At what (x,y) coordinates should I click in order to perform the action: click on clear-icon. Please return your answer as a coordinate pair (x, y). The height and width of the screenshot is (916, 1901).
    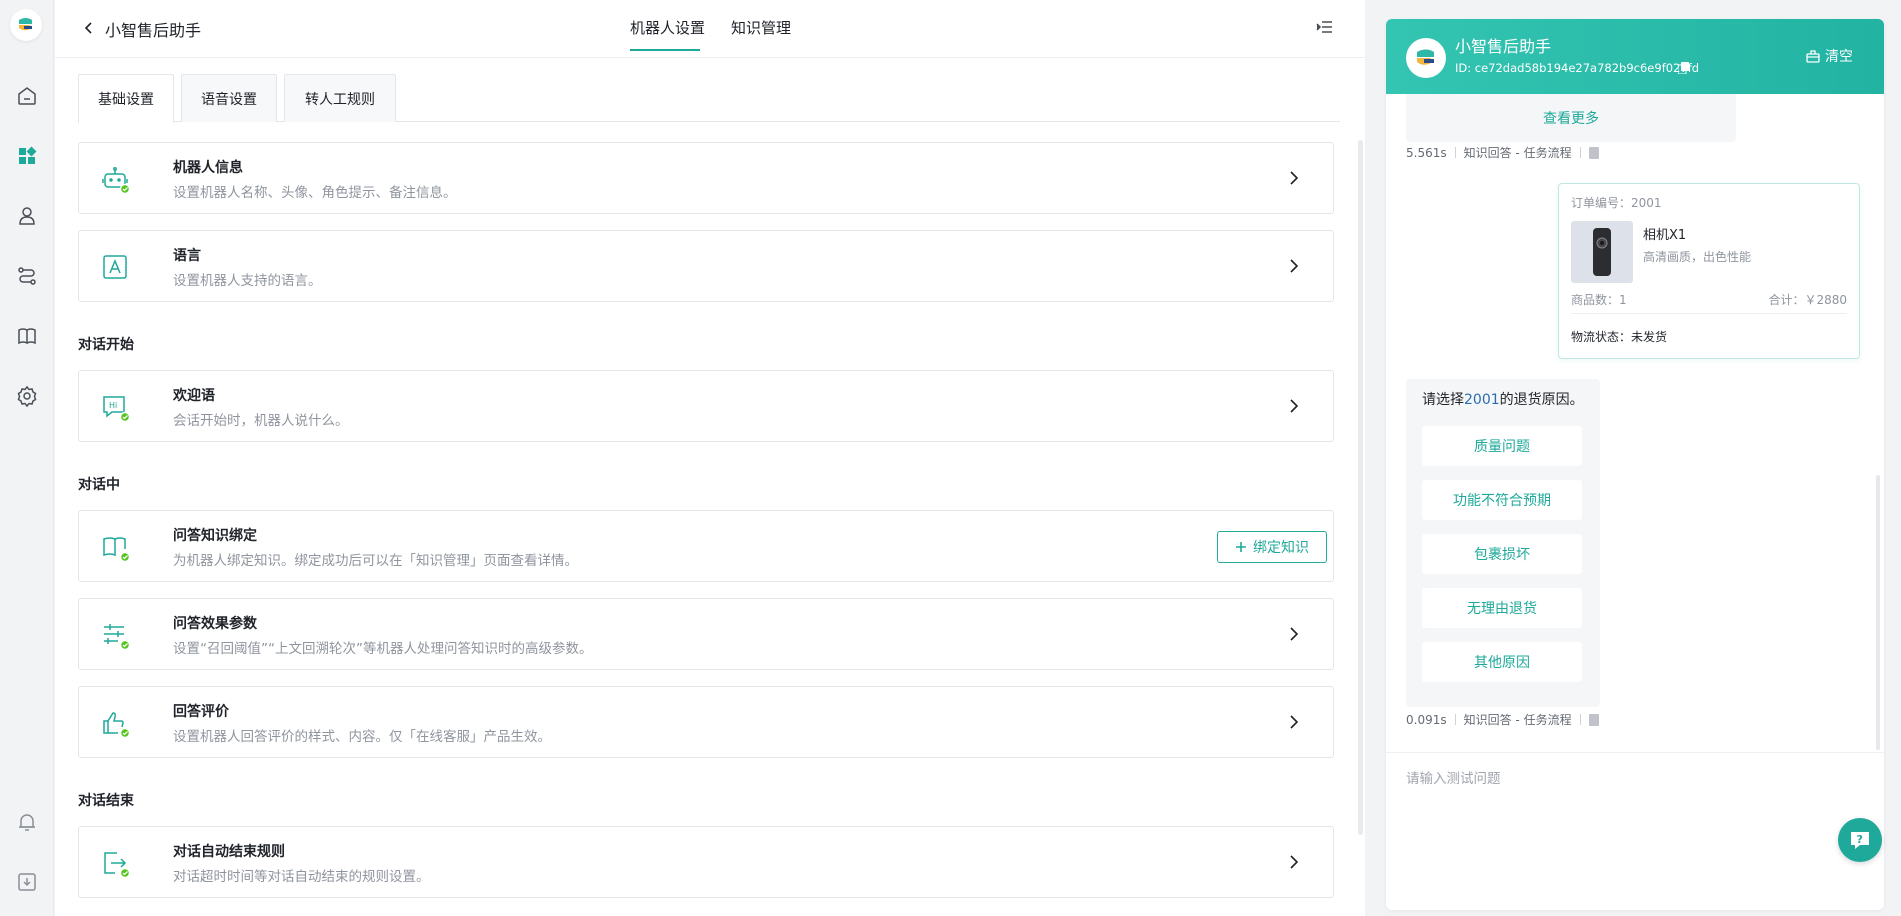
    Looking at the image, I should click on (1813, 56).